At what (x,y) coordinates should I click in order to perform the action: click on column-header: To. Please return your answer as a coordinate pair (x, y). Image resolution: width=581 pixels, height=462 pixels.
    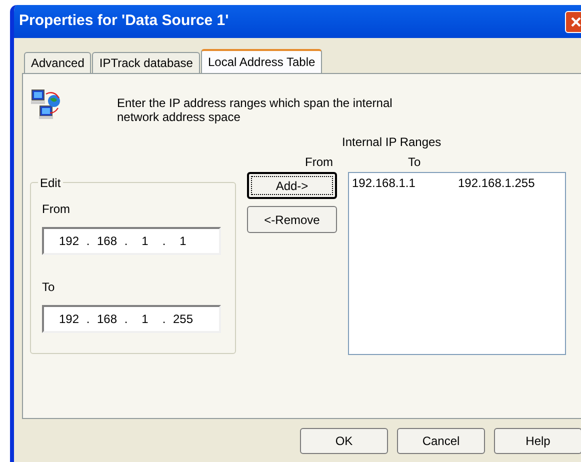
    Looking at the image, I should click on (414, 162).